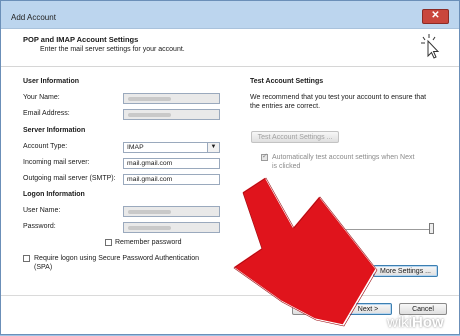 This screenshot has width=460, height=336. What do you see at coordinates (171, 98) in the screenshot?
I see `your-name-field` at bounding box center [171, 98].